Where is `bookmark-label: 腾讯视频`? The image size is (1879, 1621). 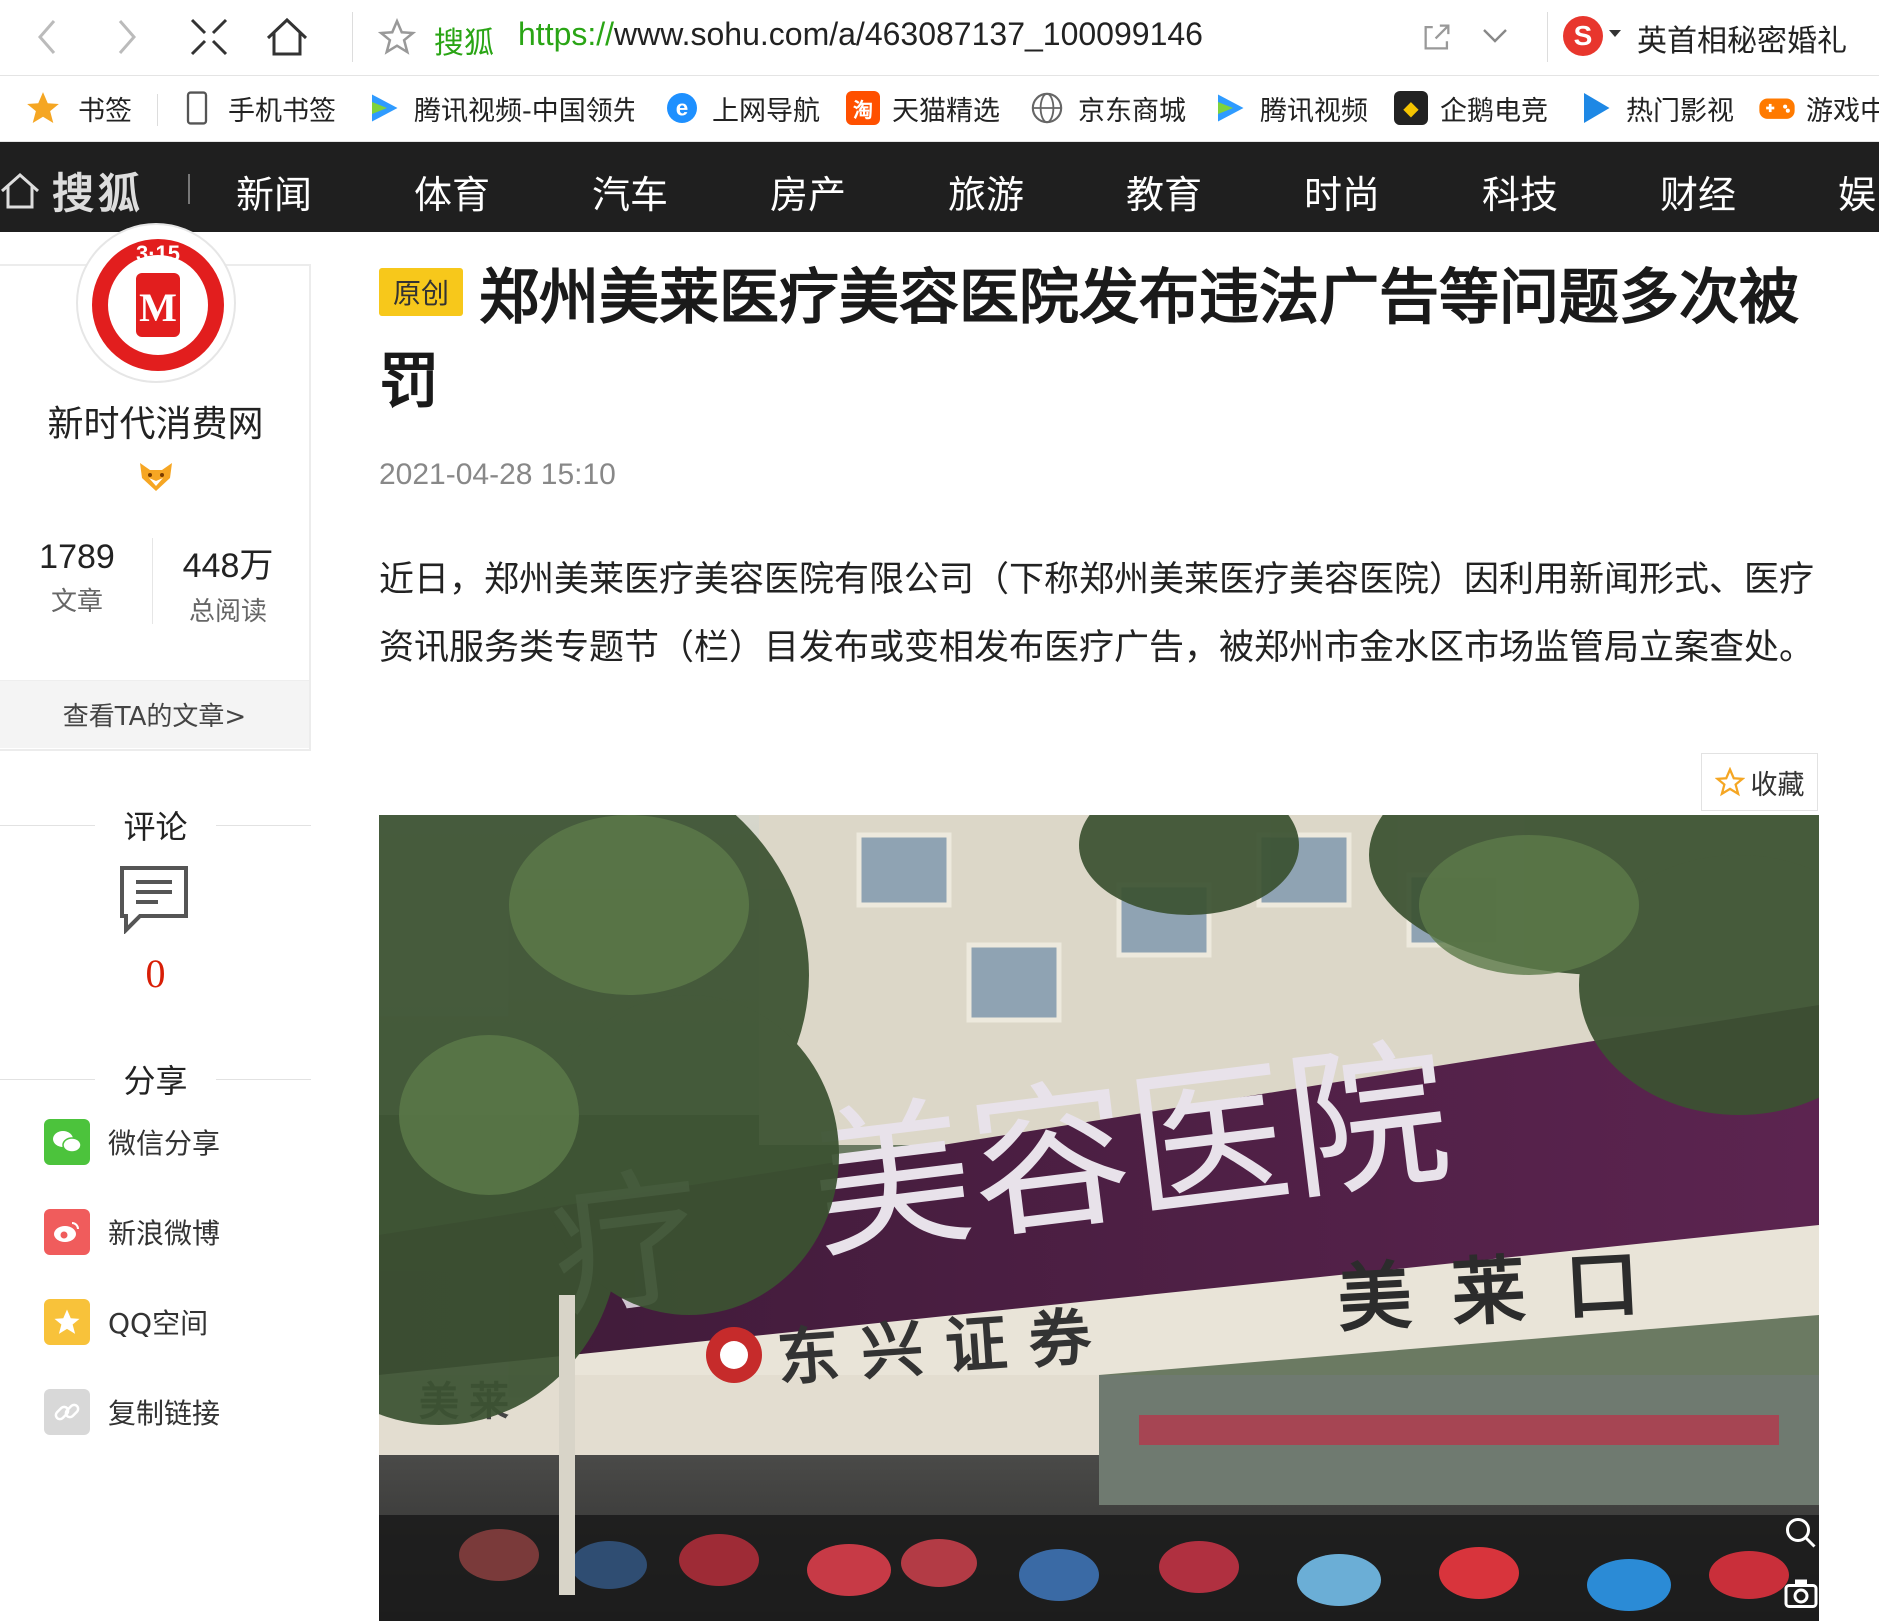 bookmark-label: 腾讯视频 is located at coordinates (1314, 111).